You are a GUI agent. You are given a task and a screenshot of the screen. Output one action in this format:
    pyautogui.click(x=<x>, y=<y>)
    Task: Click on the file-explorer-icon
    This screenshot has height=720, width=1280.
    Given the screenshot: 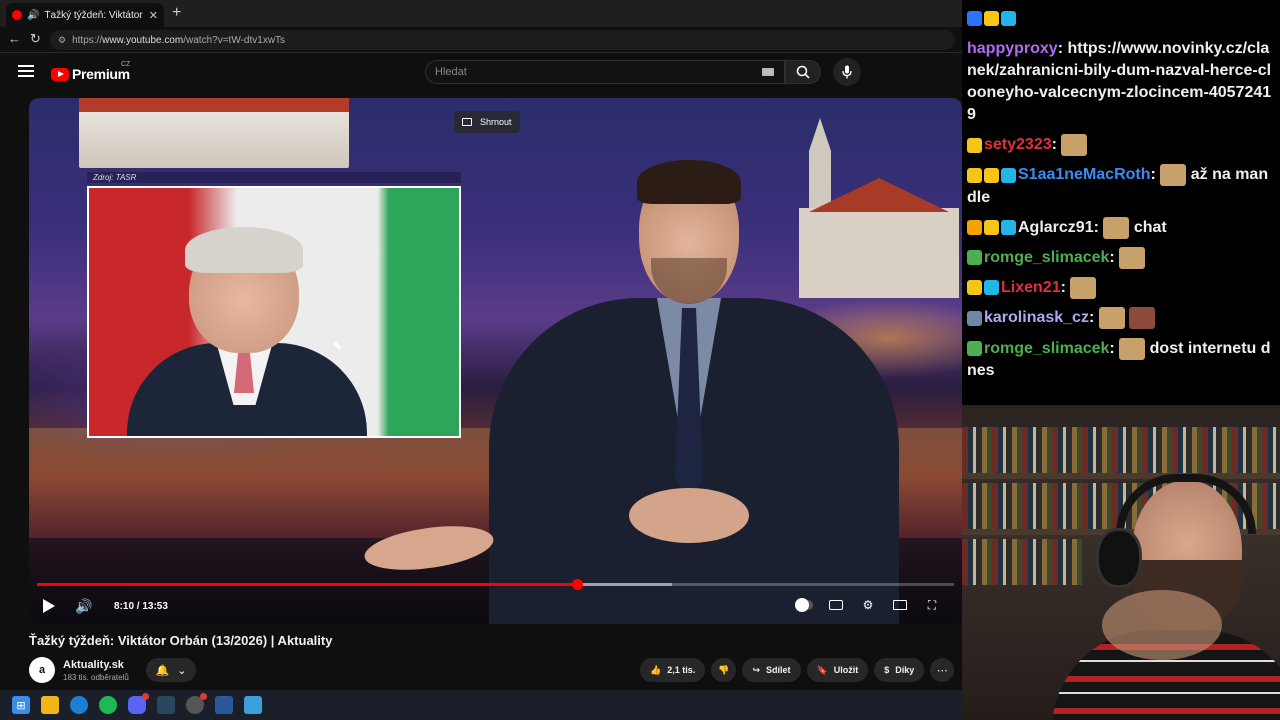 What is the action you would take?
    pyautogui.click(x=50, y=705)
    